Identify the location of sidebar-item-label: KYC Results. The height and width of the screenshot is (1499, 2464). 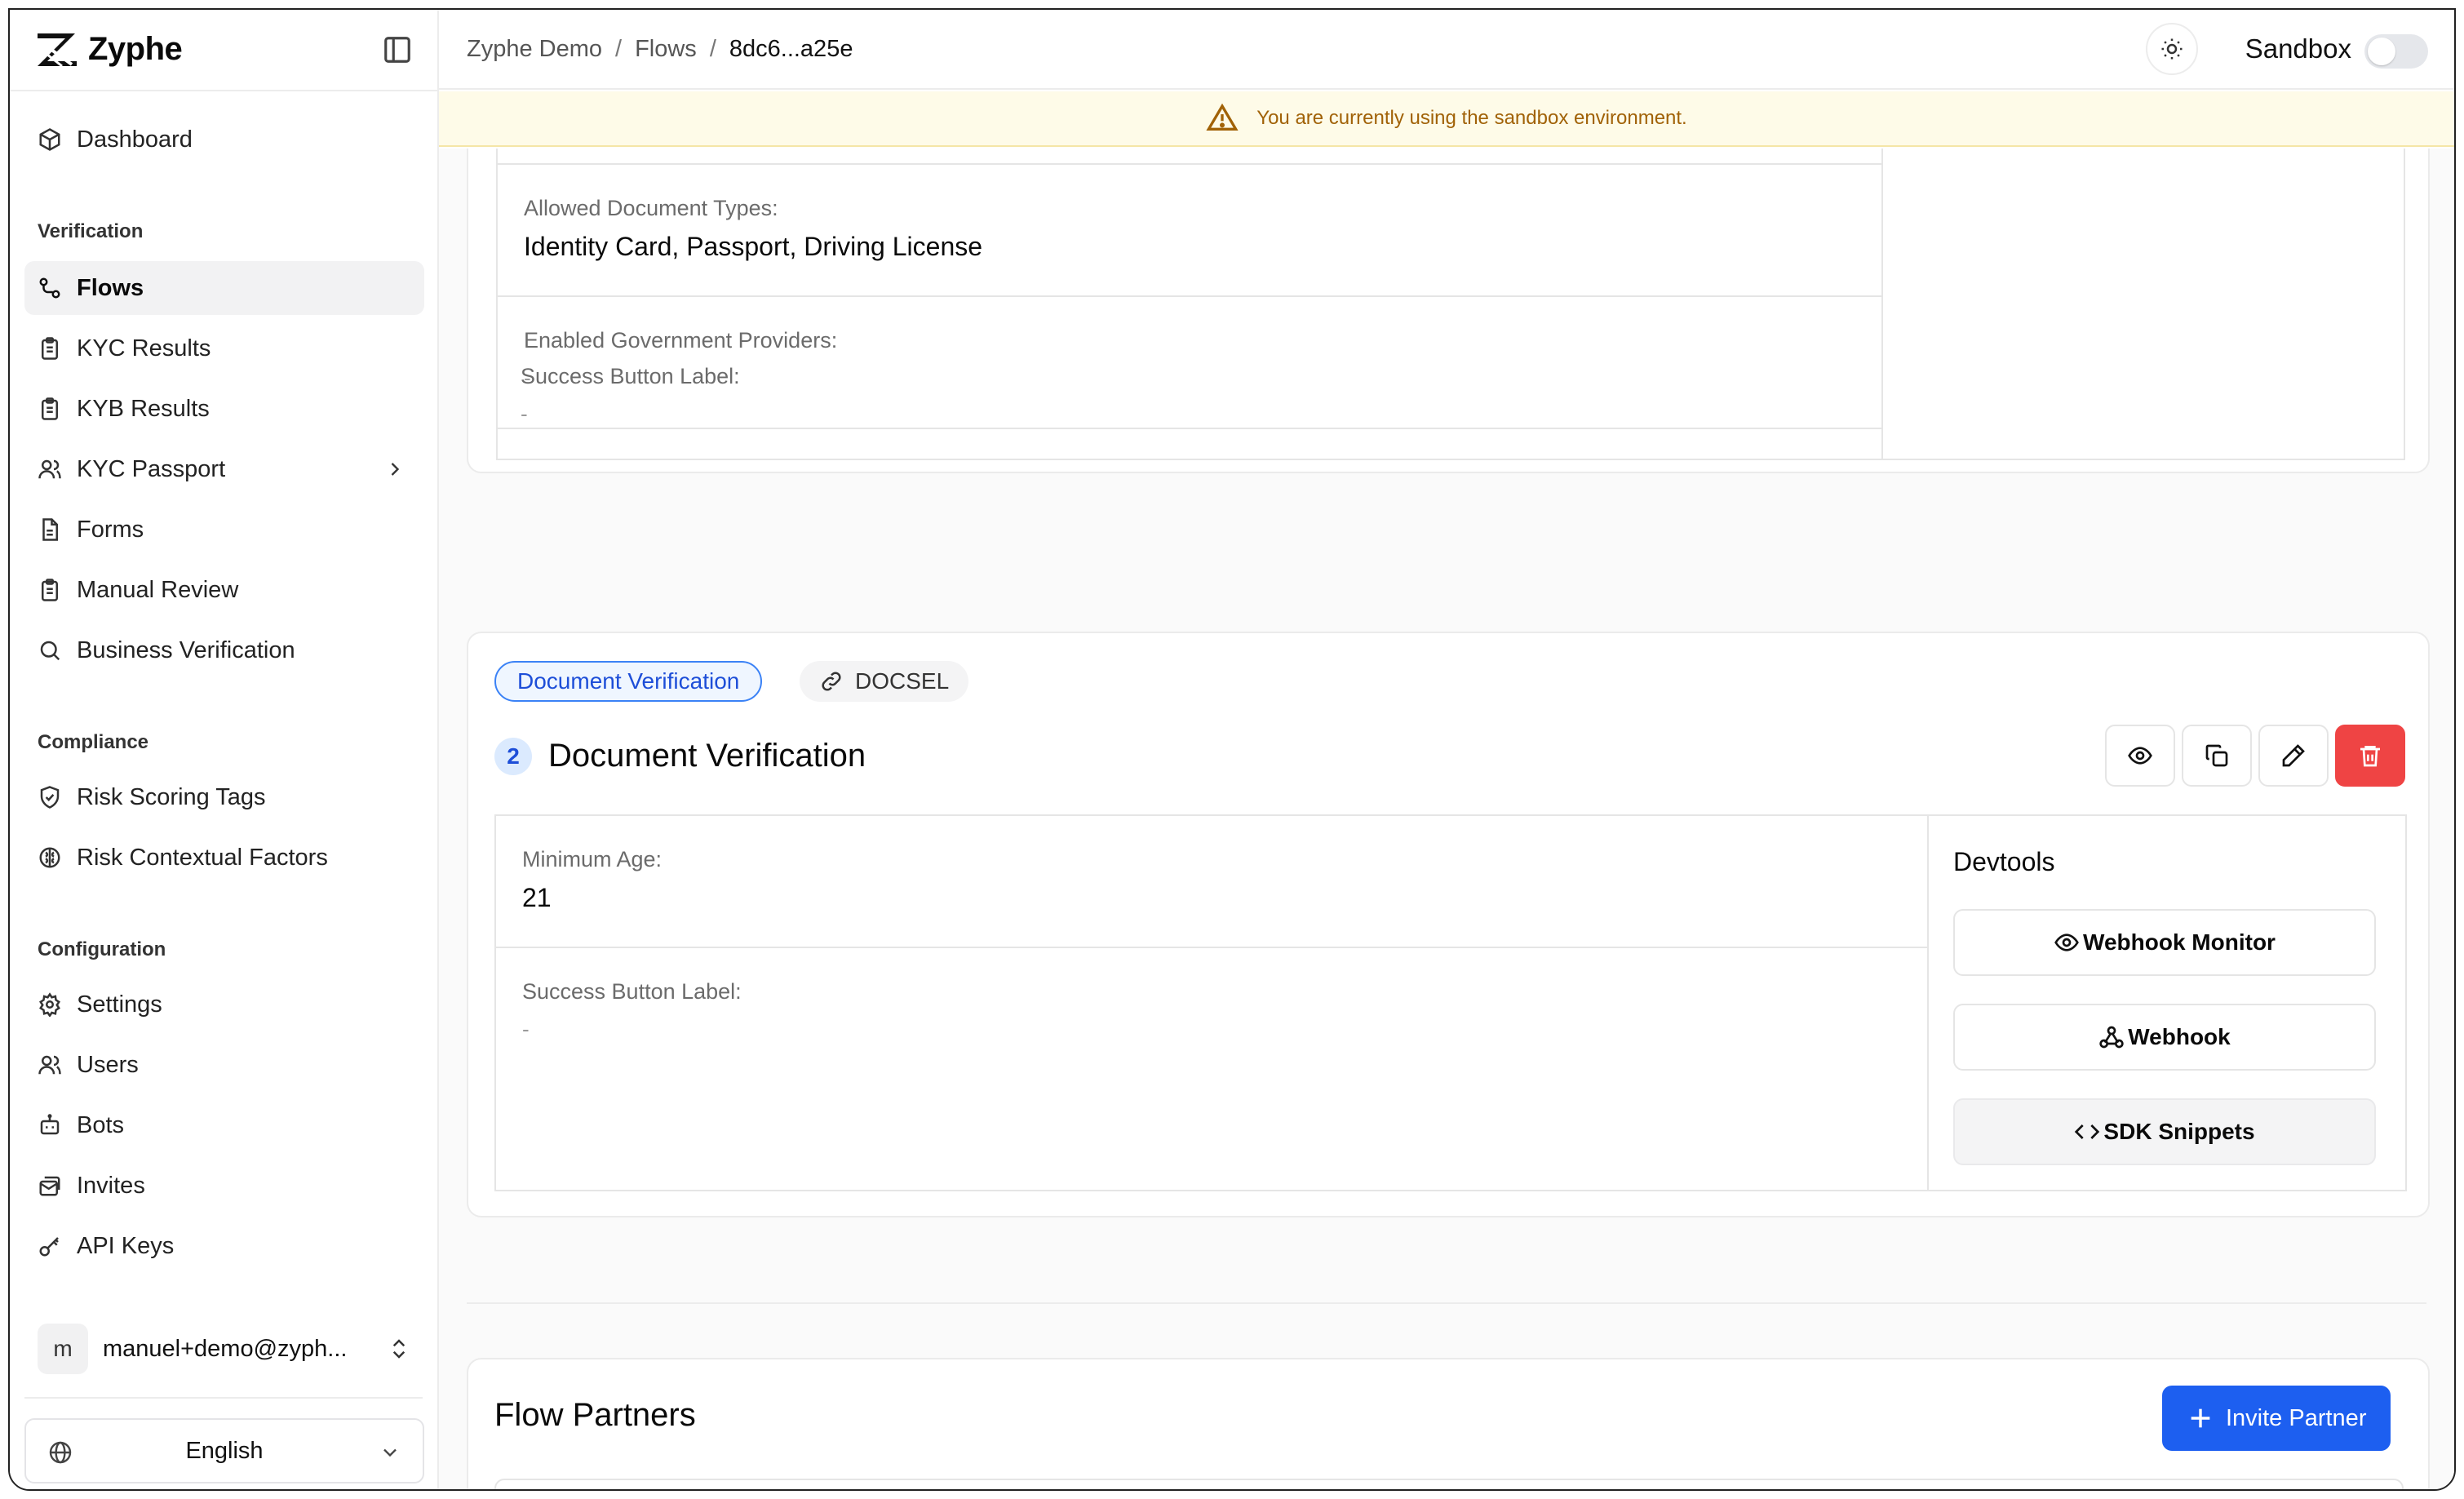
(144, 348).